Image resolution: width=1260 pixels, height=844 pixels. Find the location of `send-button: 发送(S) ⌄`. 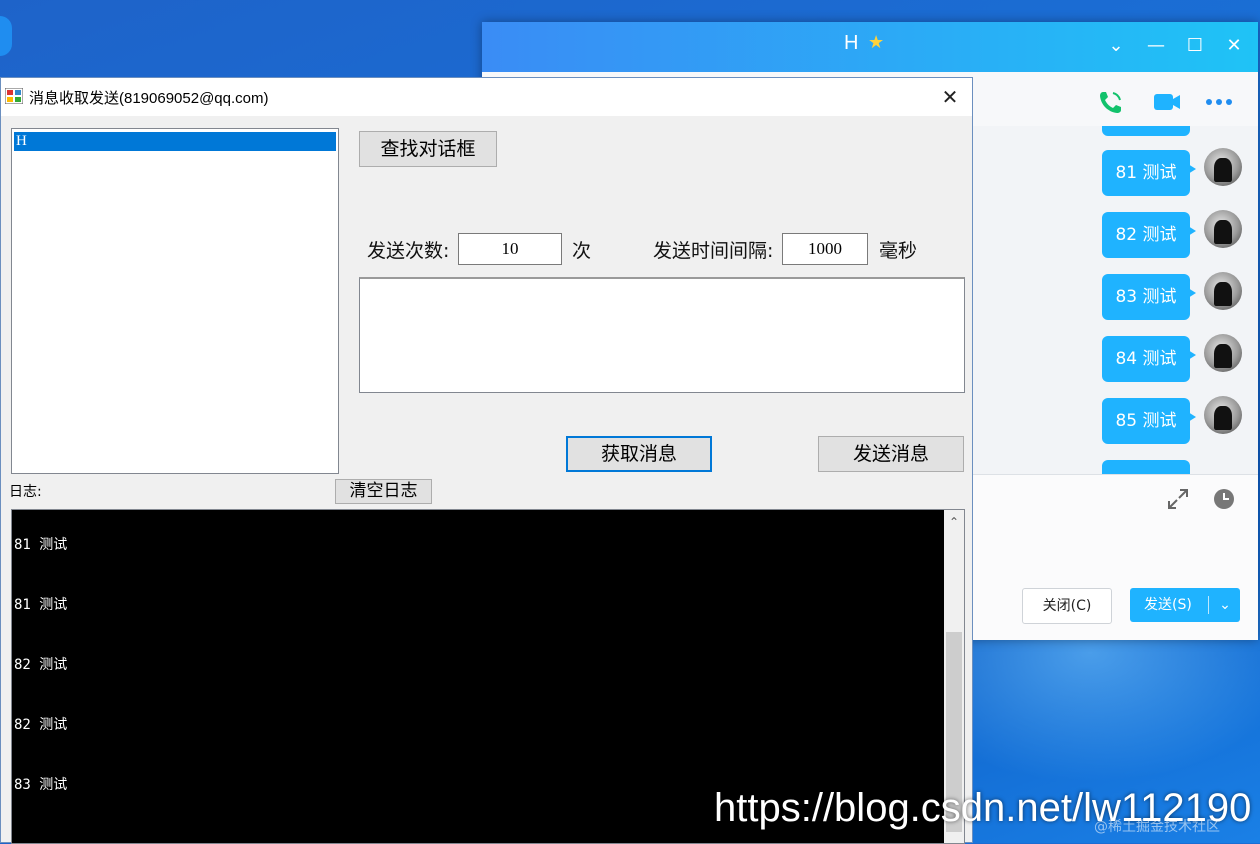

send-button: 发送(S) ⌄ is located at coordinates (1185, 605).